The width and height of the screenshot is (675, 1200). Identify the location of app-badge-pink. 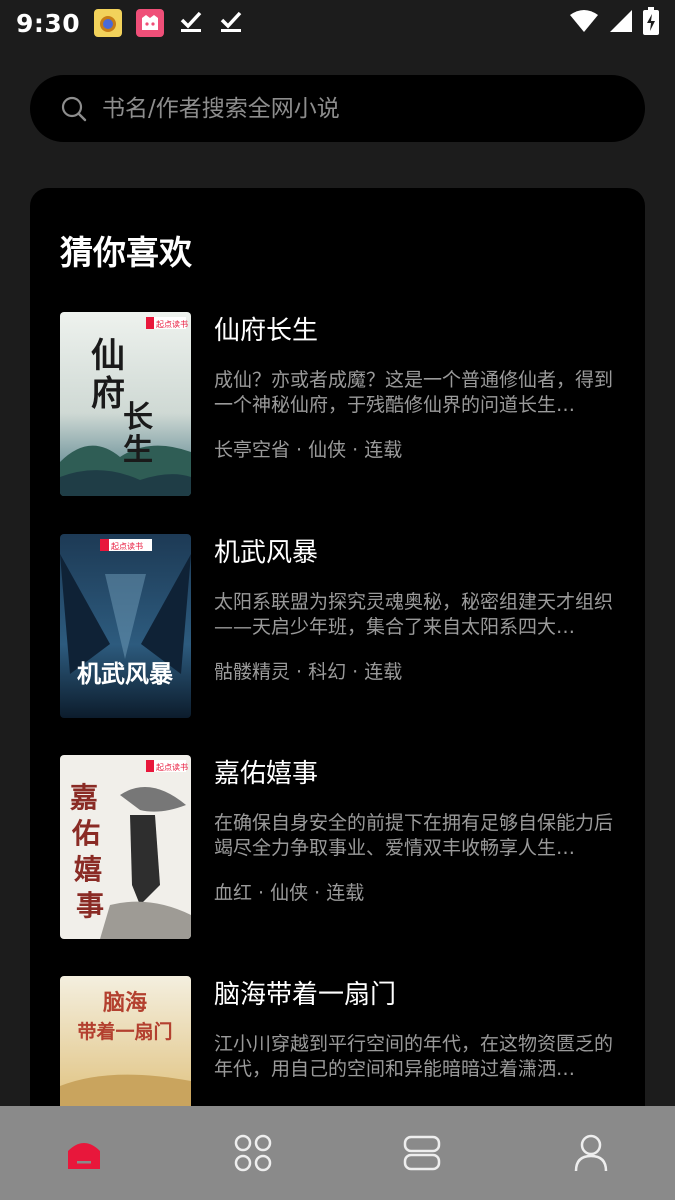
(150, 23).